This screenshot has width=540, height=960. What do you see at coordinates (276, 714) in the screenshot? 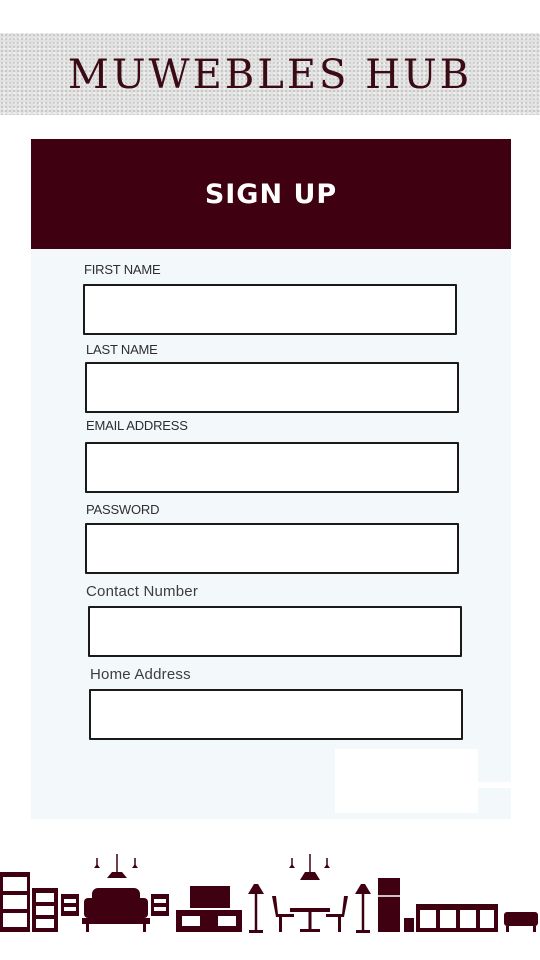
I see `home-address-input` at bounding box center [276, 714].